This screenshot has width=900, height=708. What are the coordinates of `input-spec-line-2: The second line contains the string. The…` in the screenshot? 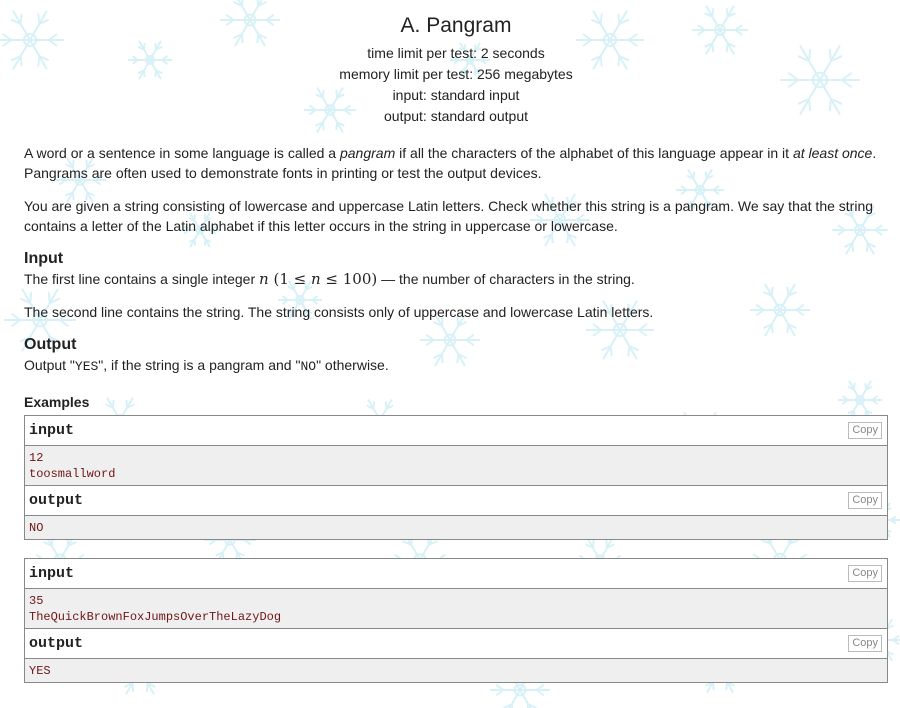 It's located at (339, 312).